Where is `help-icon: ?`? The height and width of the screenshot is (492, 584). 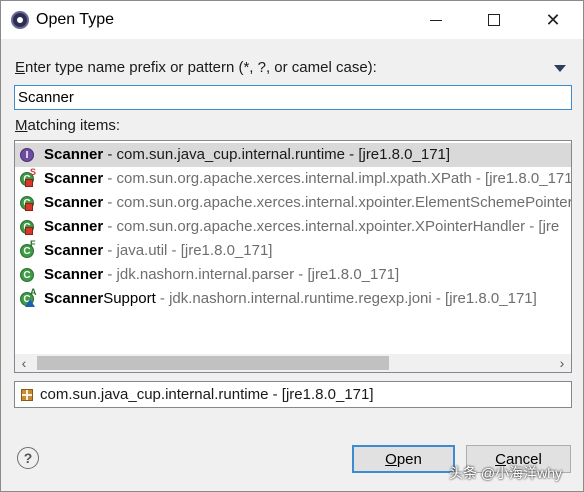
help-icon: ? is located at coordinates (28, 458).